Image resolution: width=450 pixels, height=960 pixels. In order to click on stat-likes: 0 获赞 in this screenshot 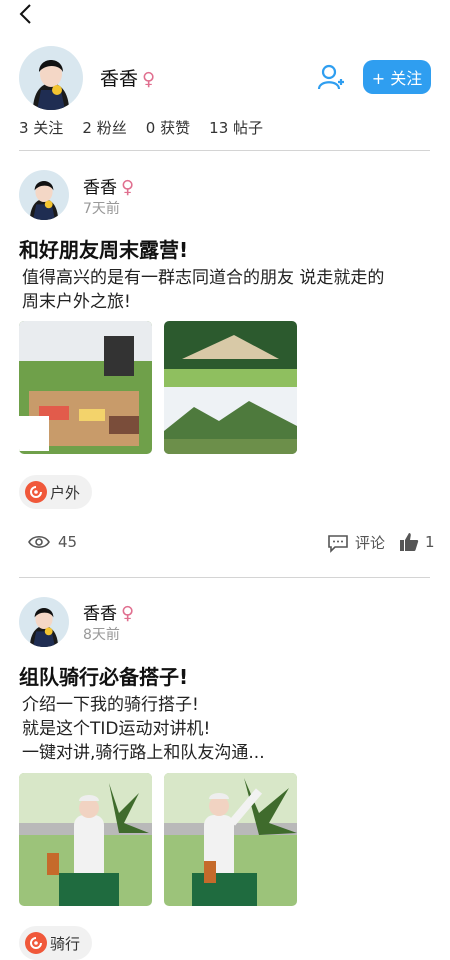, I will do `click(168, 128)`.